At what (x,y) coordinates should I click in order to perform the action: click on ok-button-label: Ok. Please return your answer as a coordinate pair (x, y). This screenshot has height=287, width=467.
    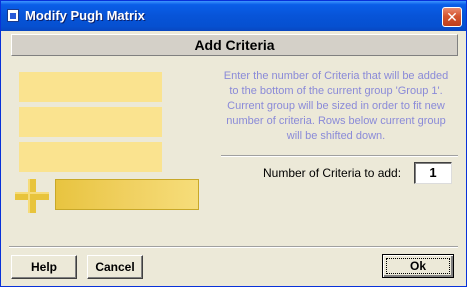
    Looking at the image, I should click on (417, 266).